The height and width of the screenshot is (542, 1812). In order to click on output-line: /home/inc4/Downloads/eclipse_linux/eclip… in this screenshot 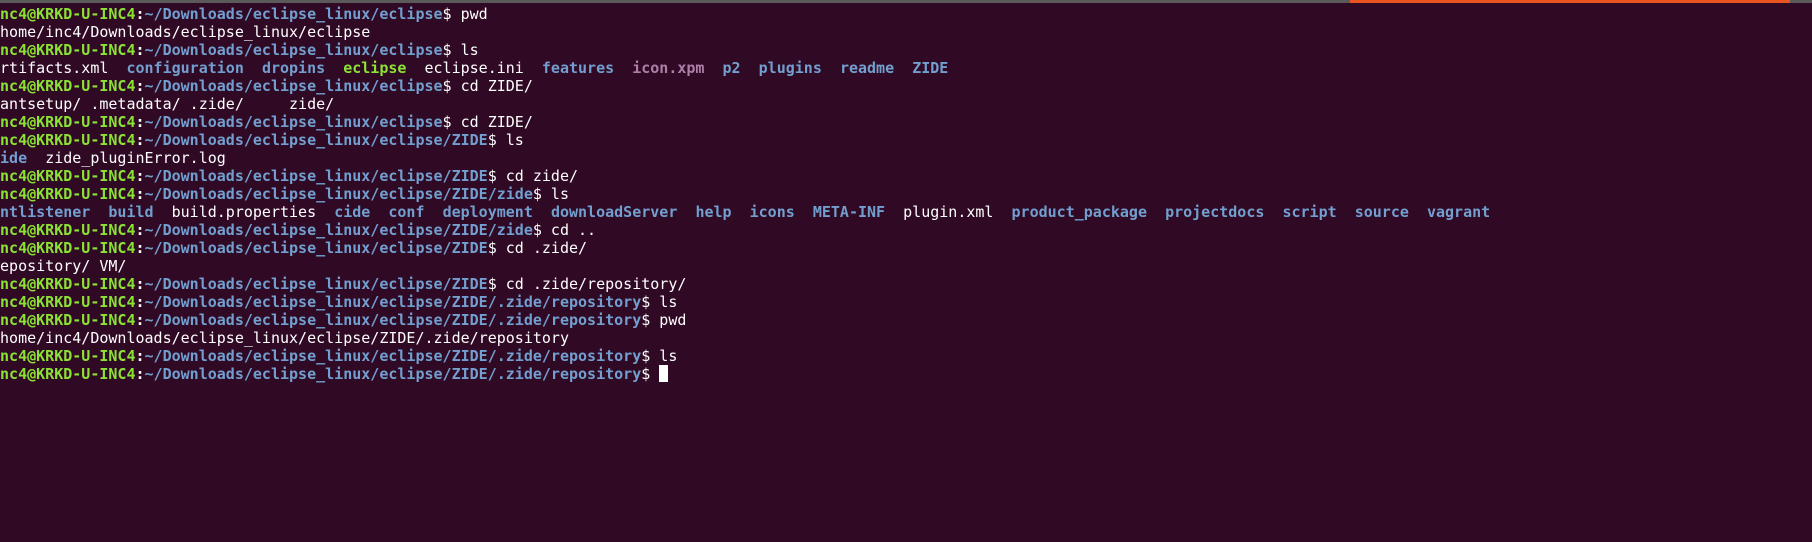, I will do `click(906, 32)`.